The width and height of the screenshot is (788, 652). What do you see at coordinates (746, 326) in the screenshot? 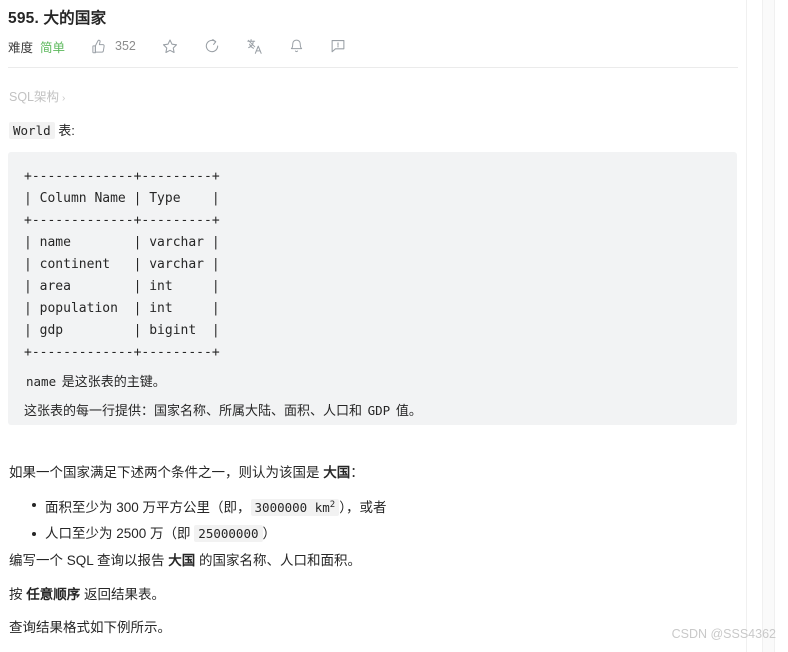
I see `panel-right-edge` at bounding box center [746, 326].